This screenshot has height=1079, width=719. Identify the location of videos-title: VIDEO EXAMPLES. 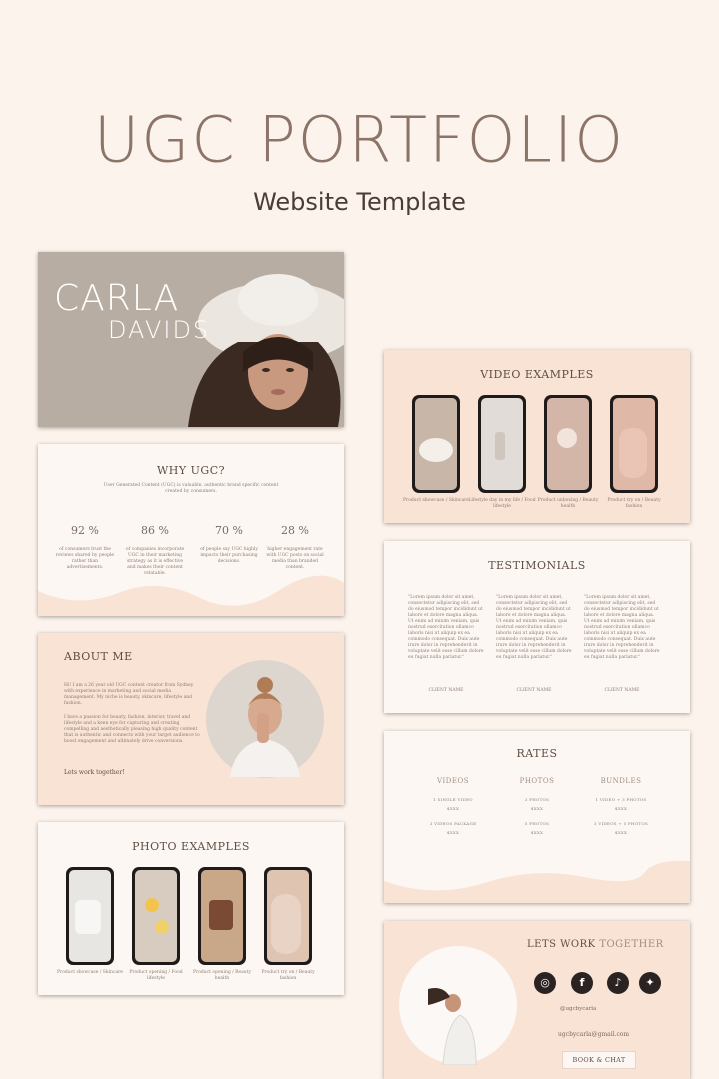
(537, 374).